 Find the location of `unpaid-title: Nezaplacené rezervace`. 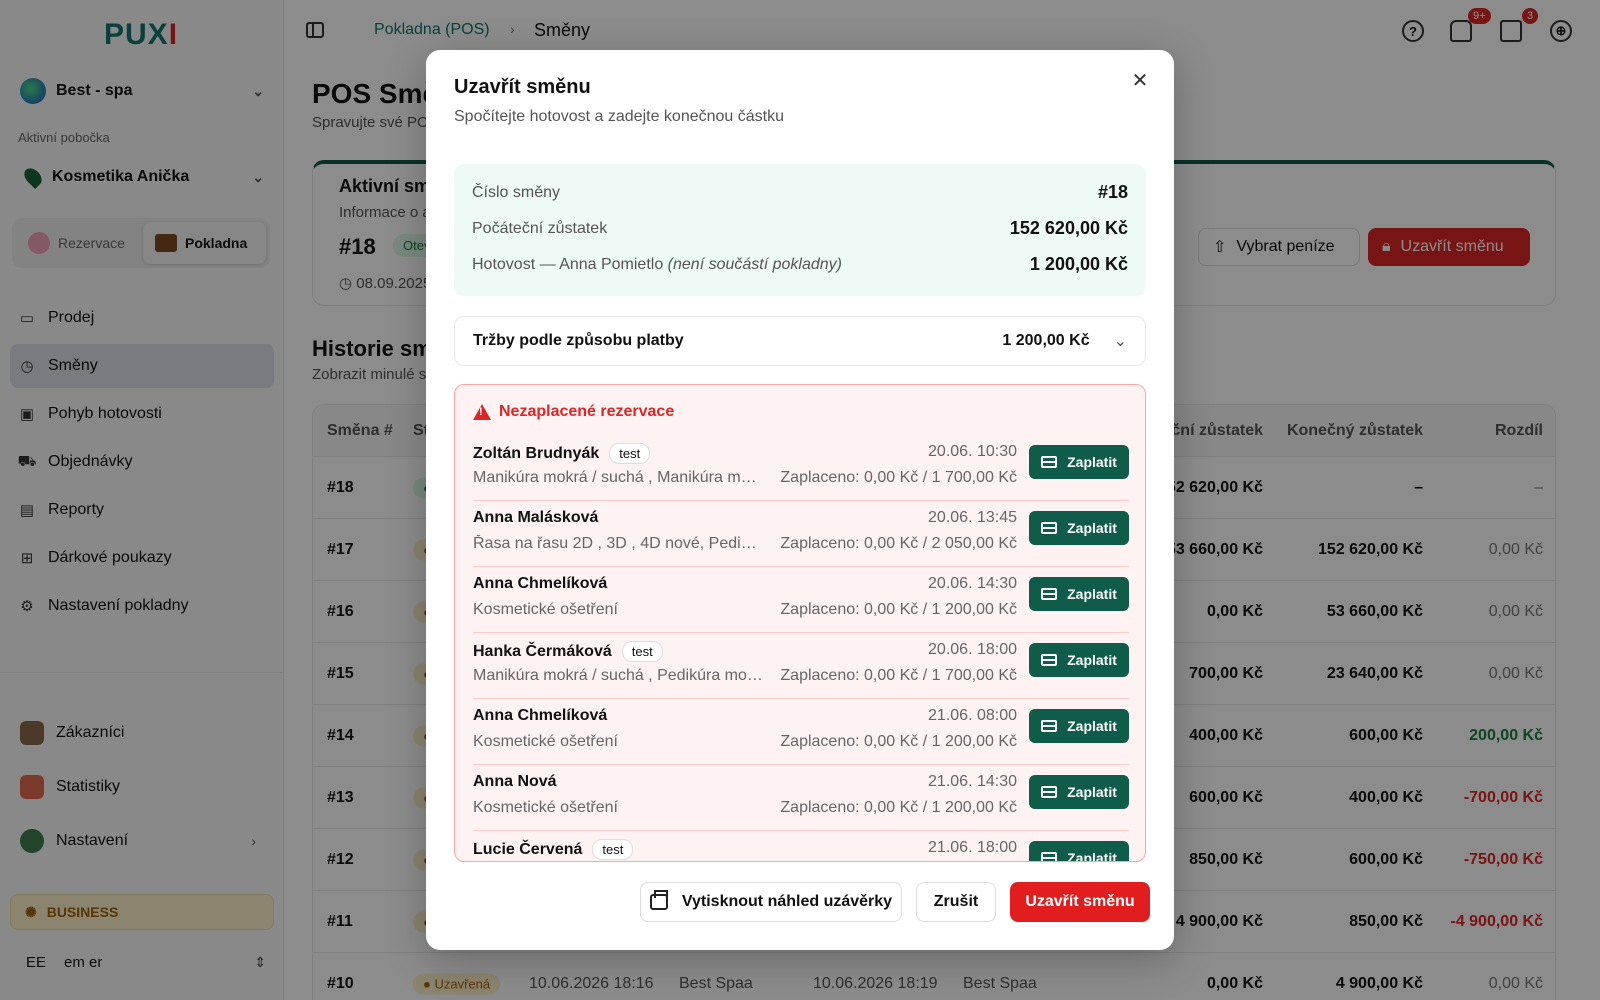

unpaid-title: Nezaplacené rezervace is located at coordinates (573, 412).